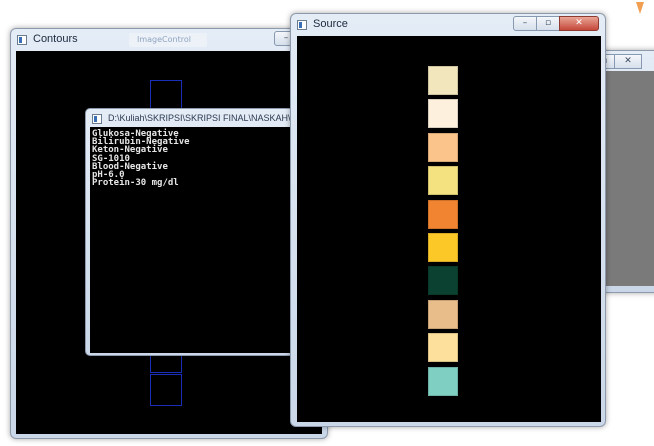 This screenshot has height=446, width=654. Describe the element at coordinates (330, 24) in the screenshot. I see `window-title: Source` at that location.